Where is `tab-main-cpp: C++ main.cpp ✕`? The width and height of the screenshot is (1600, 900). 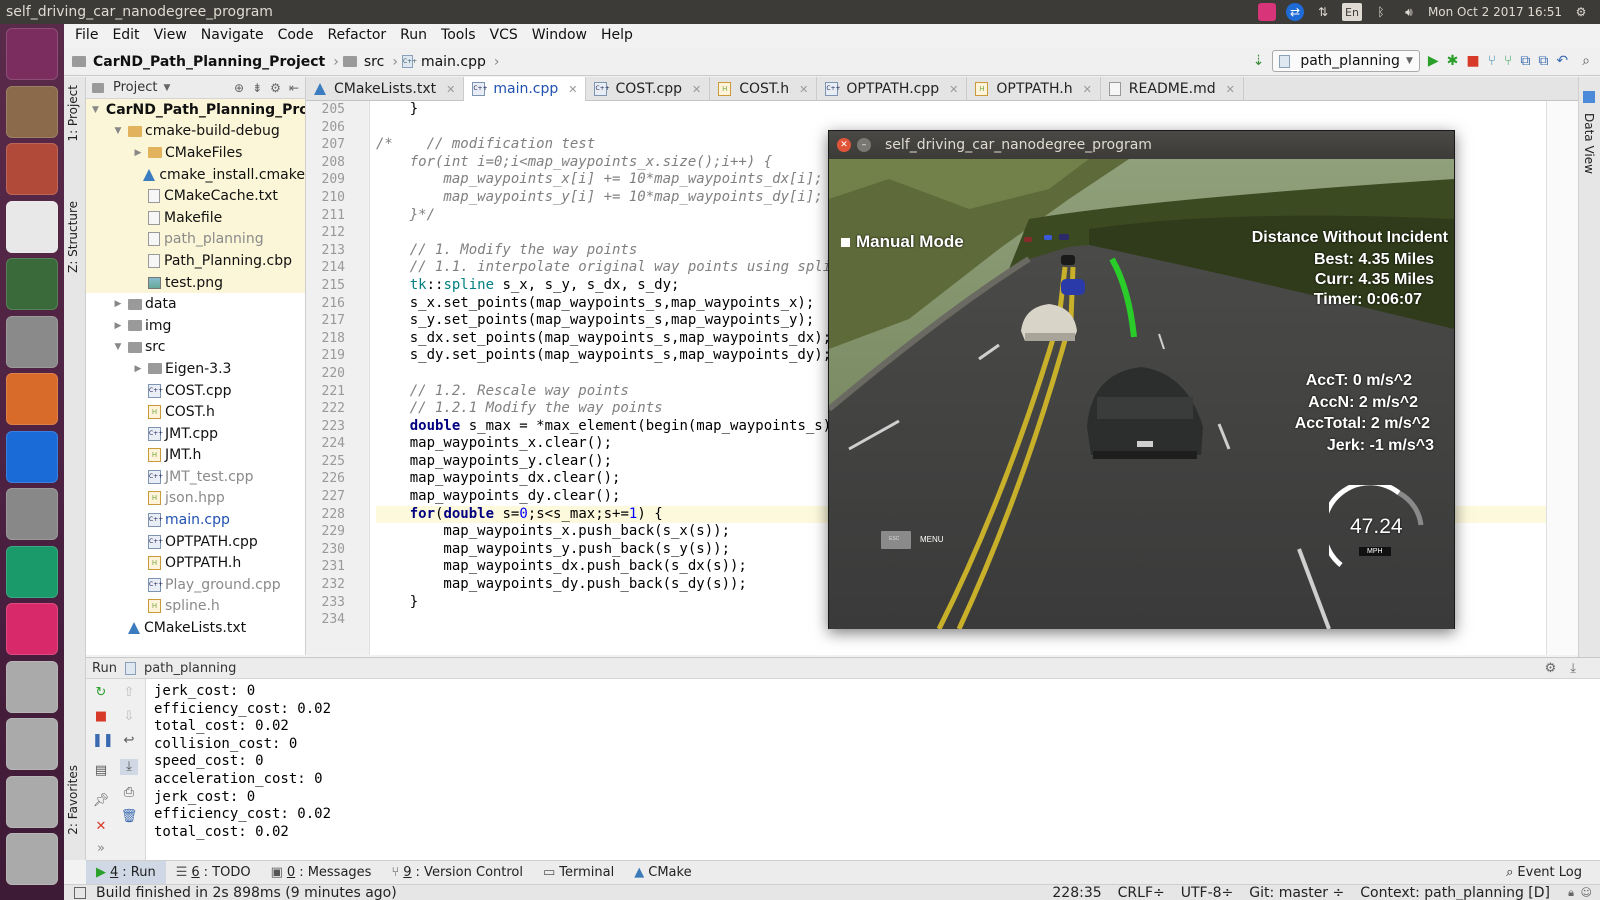
tab-main-cpp: C++ main.cpp ✕ is located at coordinates (525, 89).